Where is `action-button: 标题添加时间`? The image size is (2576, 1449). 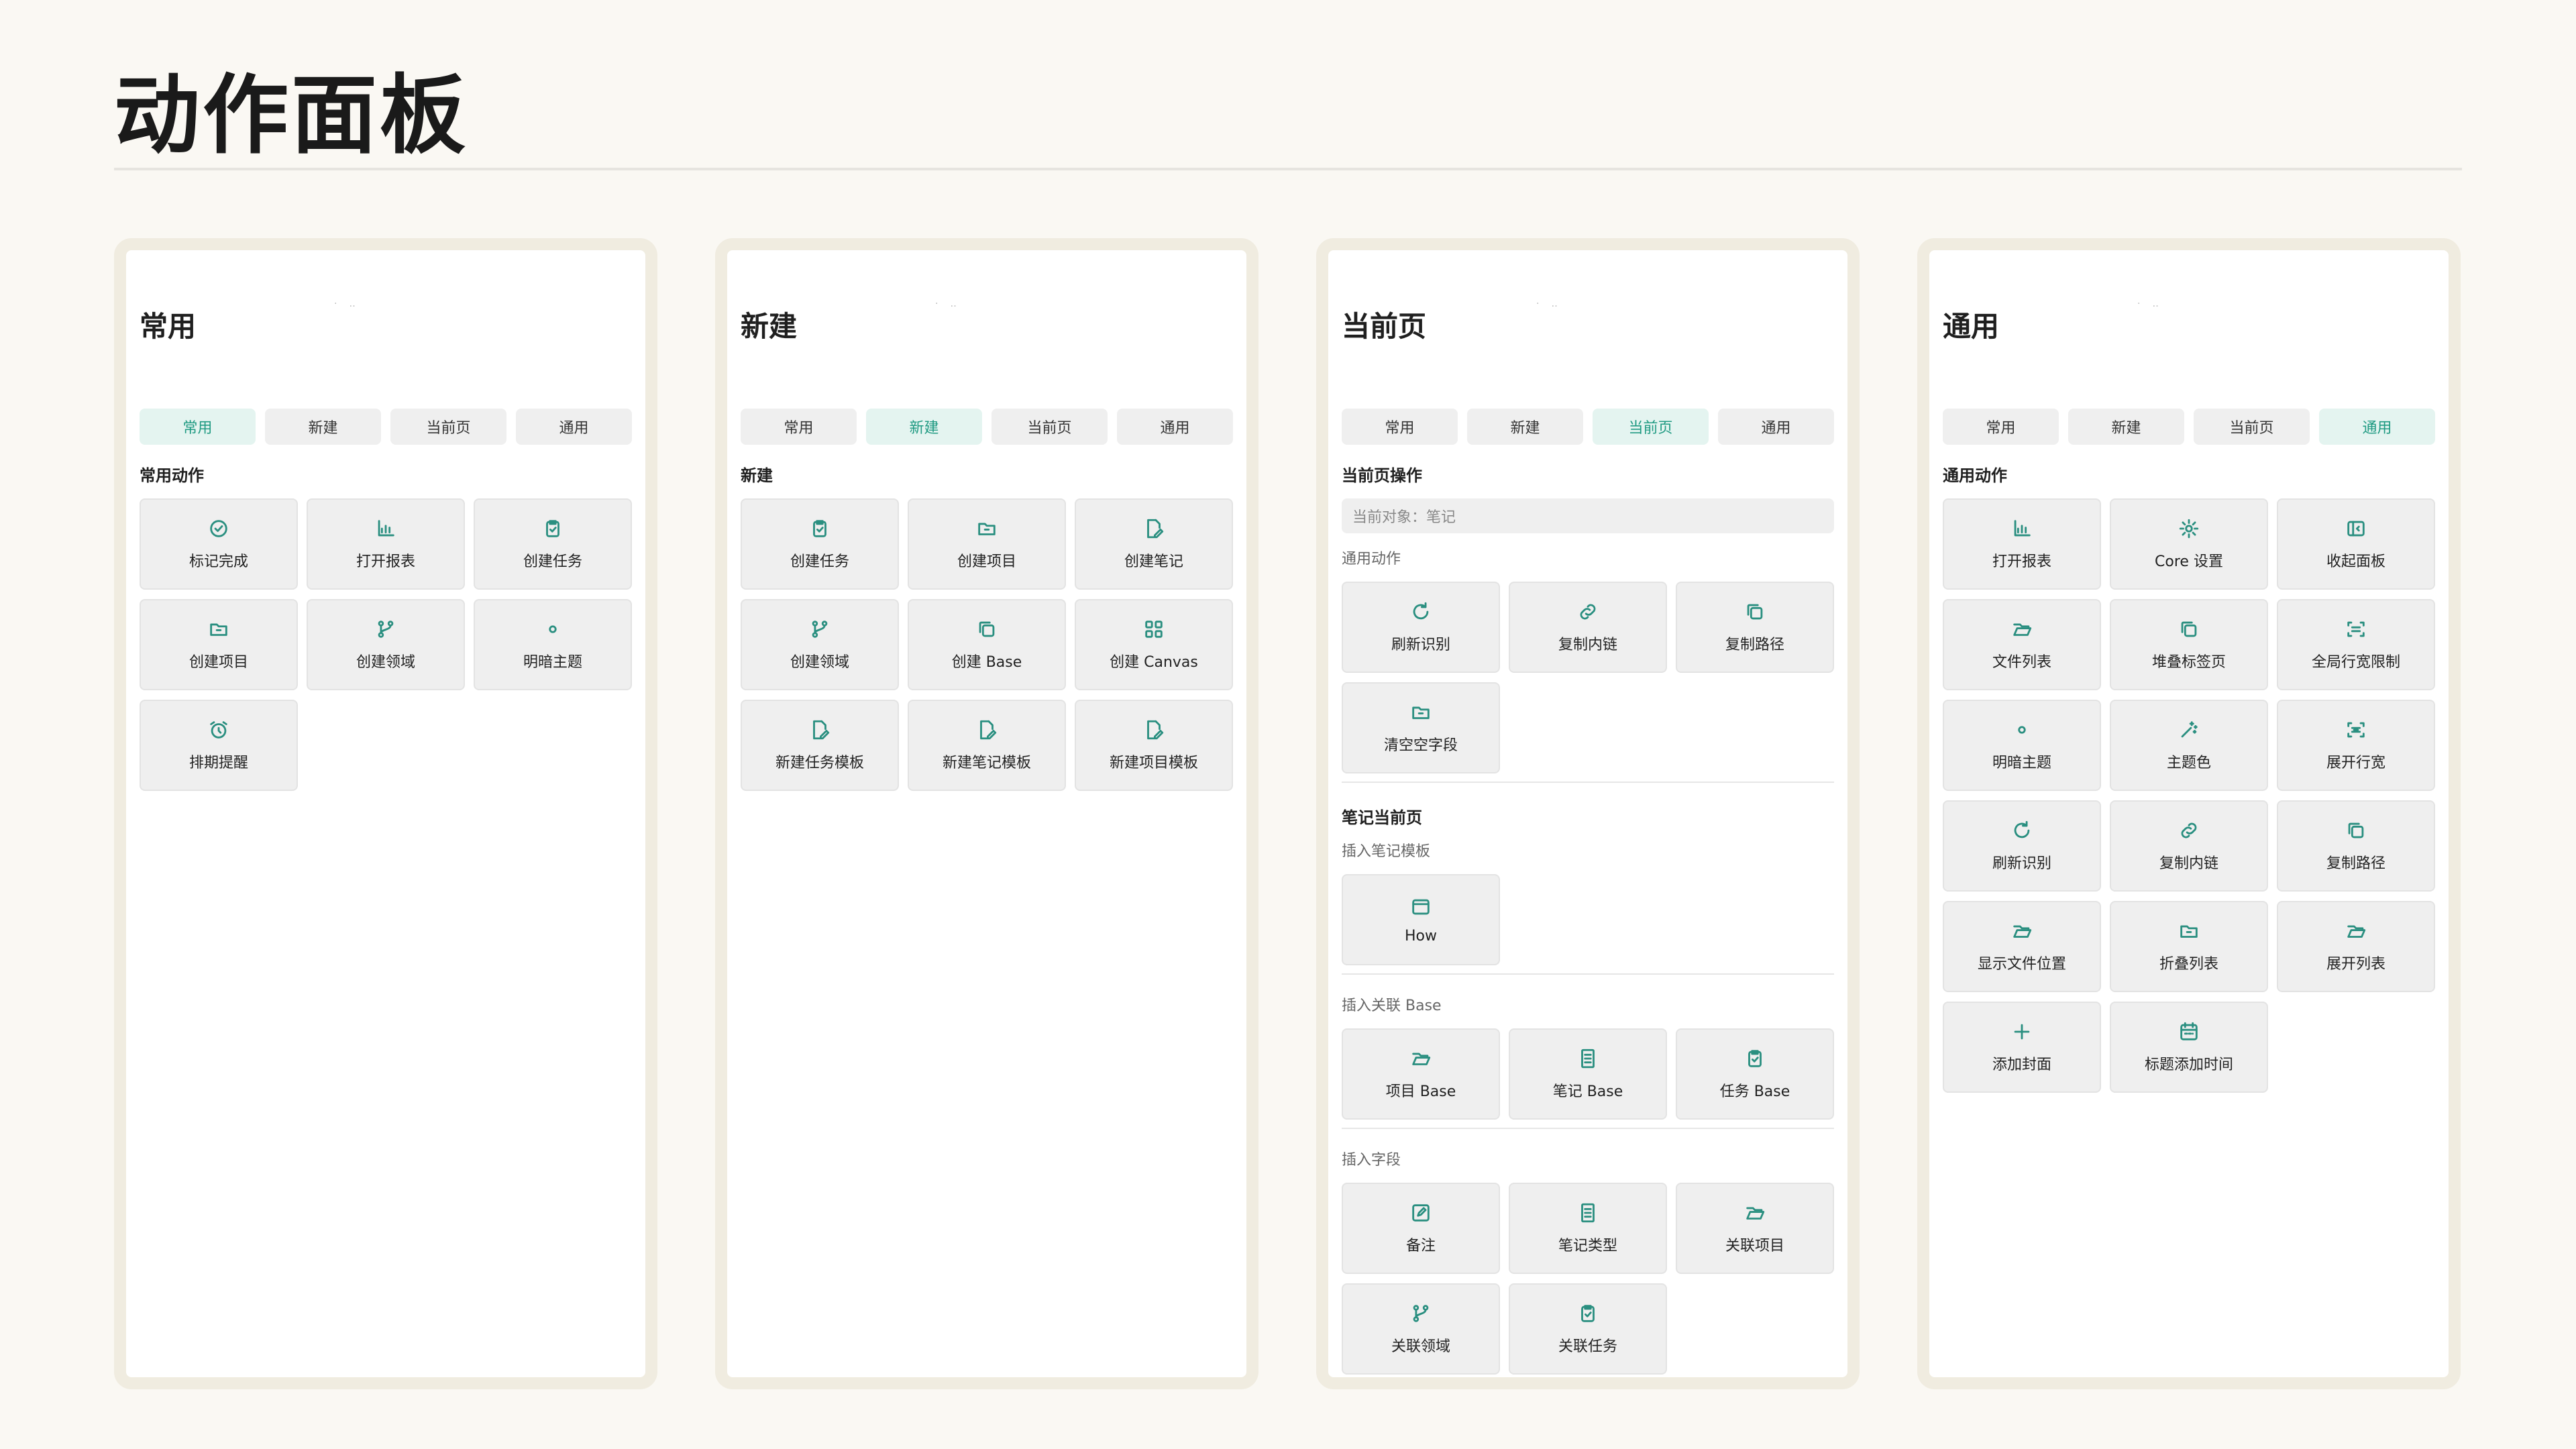
action-button: 标题添加时间 is located at coordinates (2189, 1047).